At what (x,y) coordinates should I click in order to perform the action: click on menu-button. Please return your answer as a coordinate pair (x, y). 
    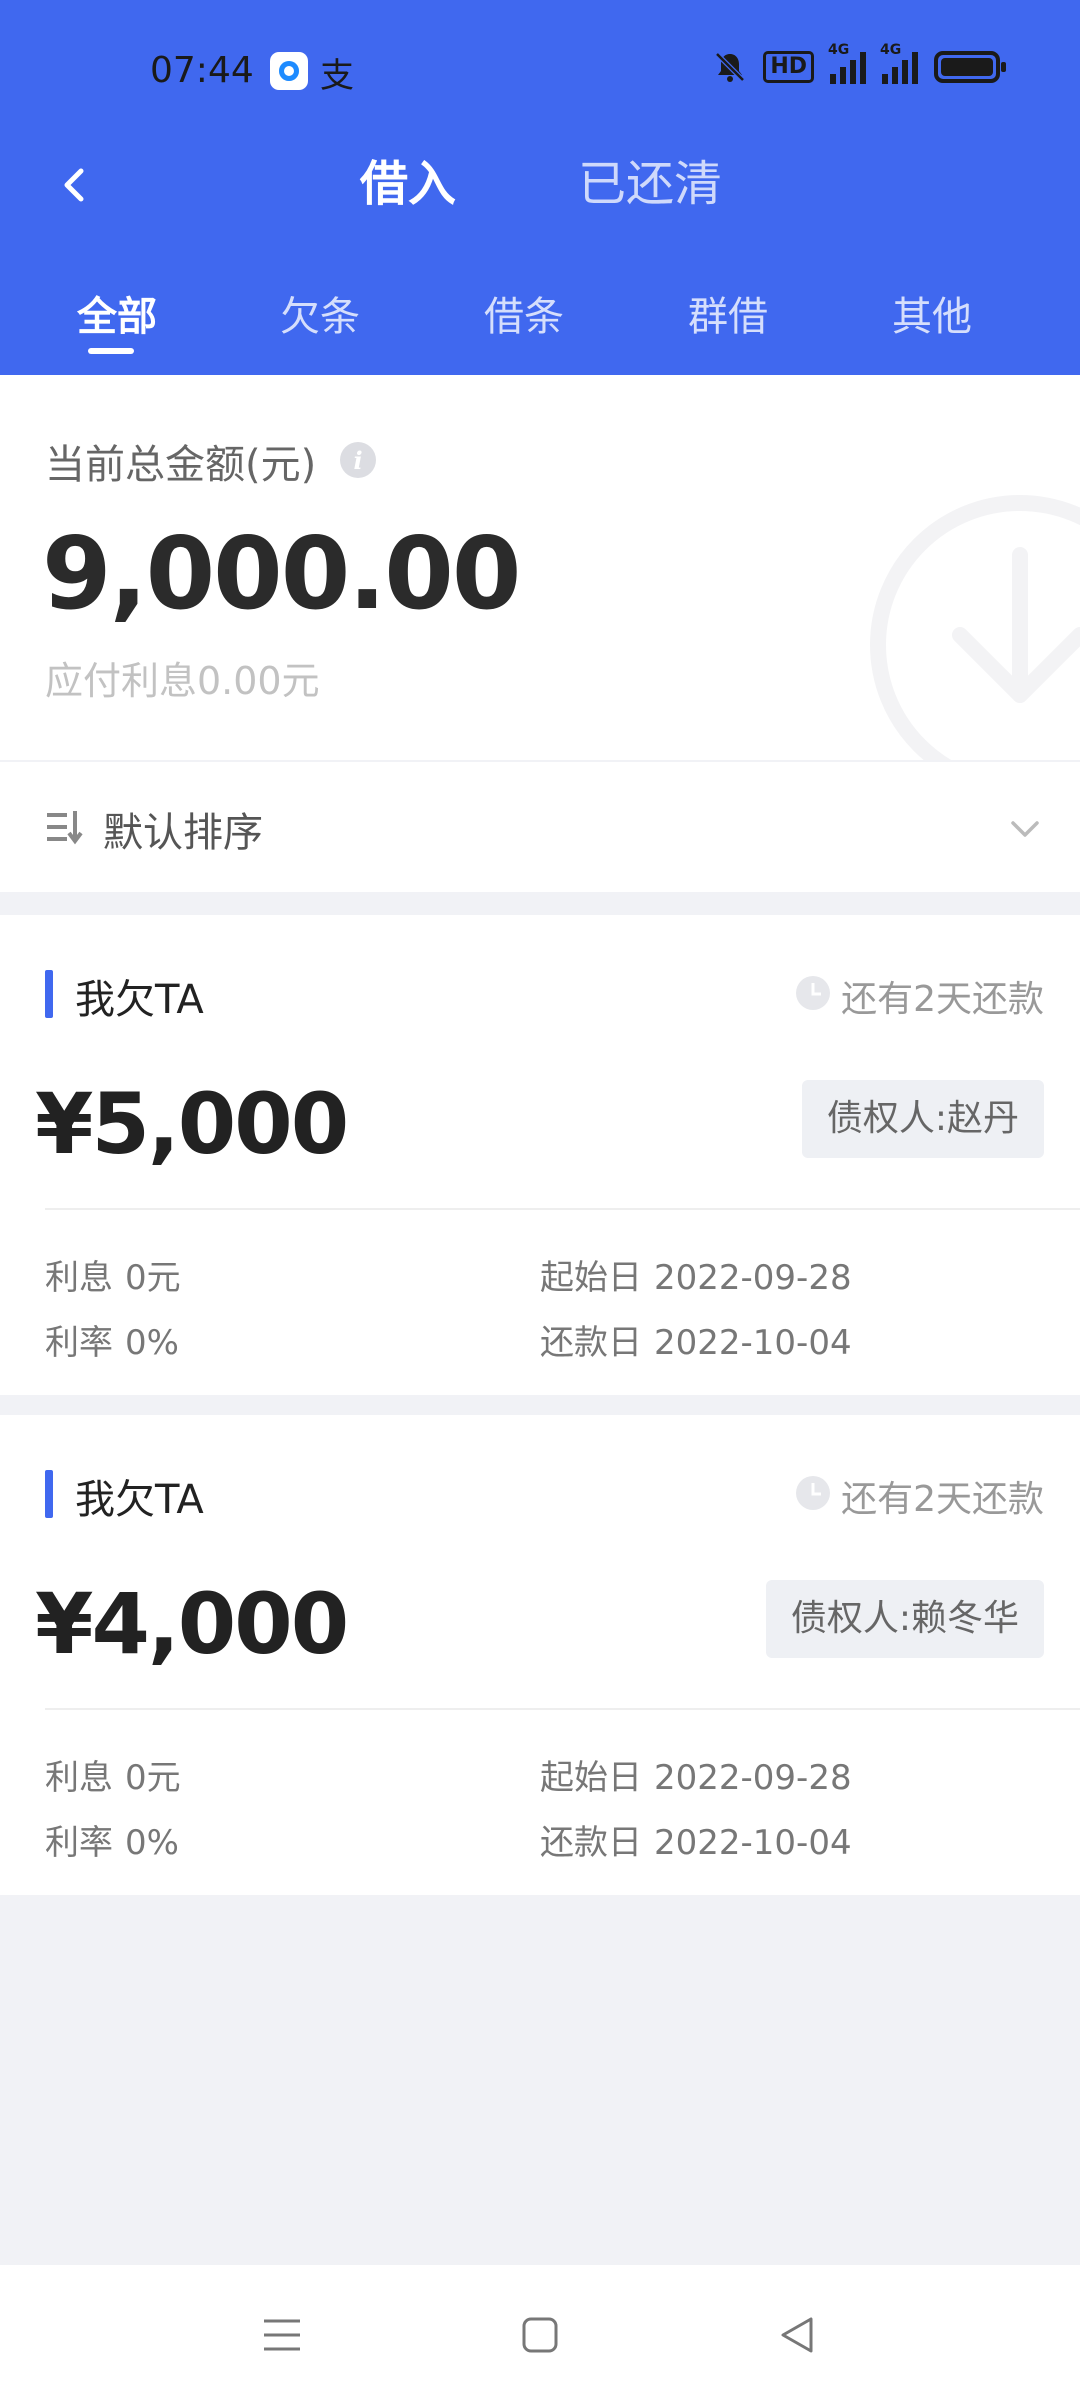
    Looking at the image, I should click on (282, 2335).